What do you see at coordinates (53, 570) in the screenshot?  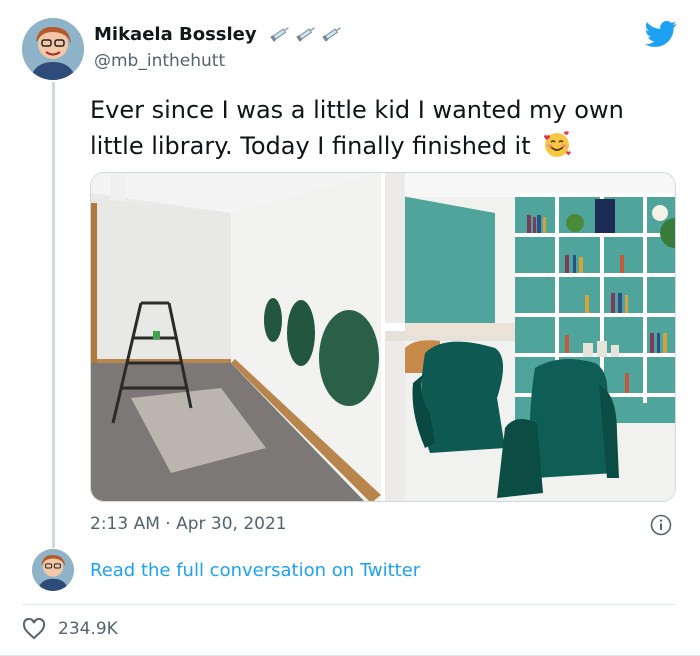 I see `reply-avatar` at bounding box center [53, 570].